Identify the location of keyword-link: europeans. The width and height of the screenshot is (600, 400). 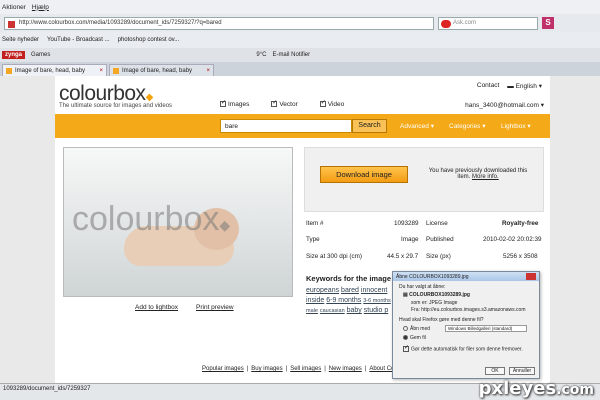
(322, 290).